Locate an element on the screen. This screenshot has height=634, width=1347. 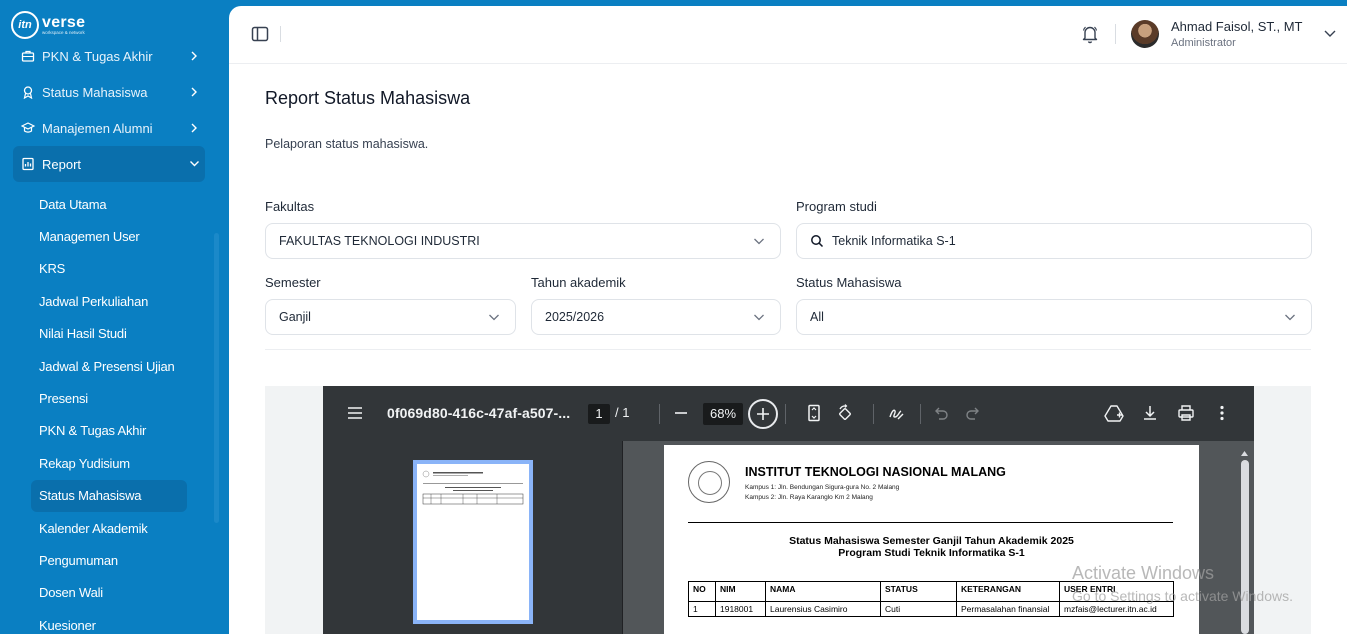
table-cell: Laurensius Casimiro is located at coordinates (823, 609).